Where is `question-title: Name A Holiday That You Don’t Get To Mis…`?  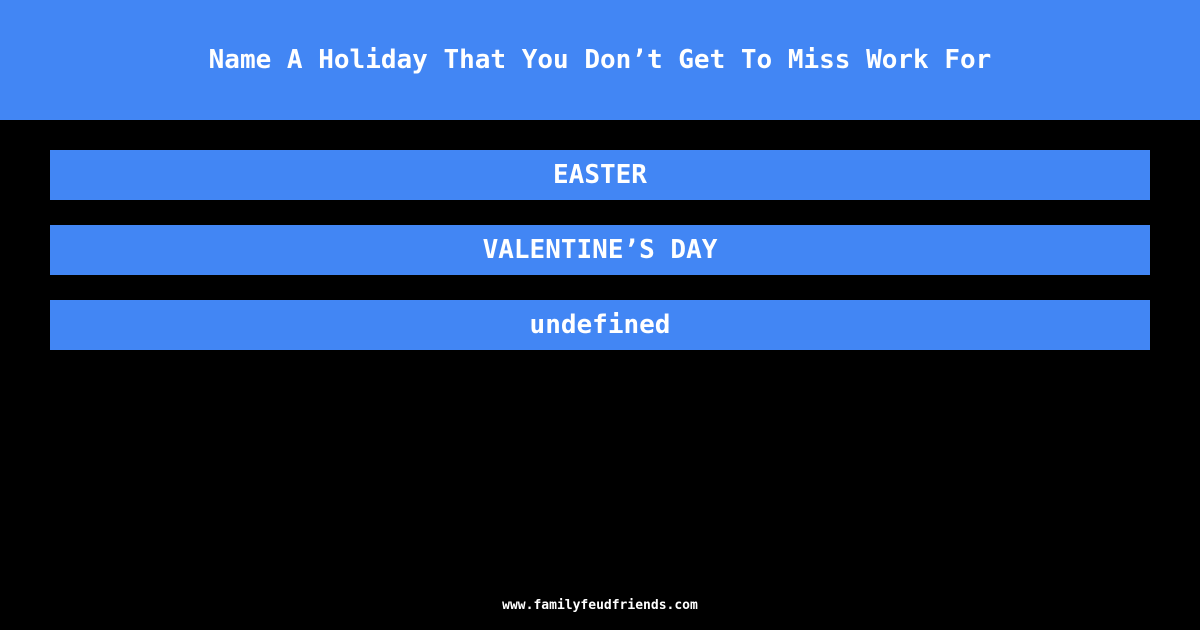 question-title: Name A Holiday That You Don’t Get To Mis… is located at coordinates (600, 60).